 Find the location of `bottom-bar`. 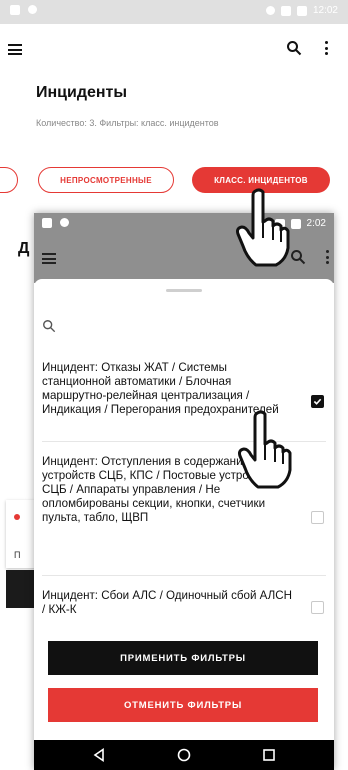

bottom-bar is located at coordinates (21, 589).